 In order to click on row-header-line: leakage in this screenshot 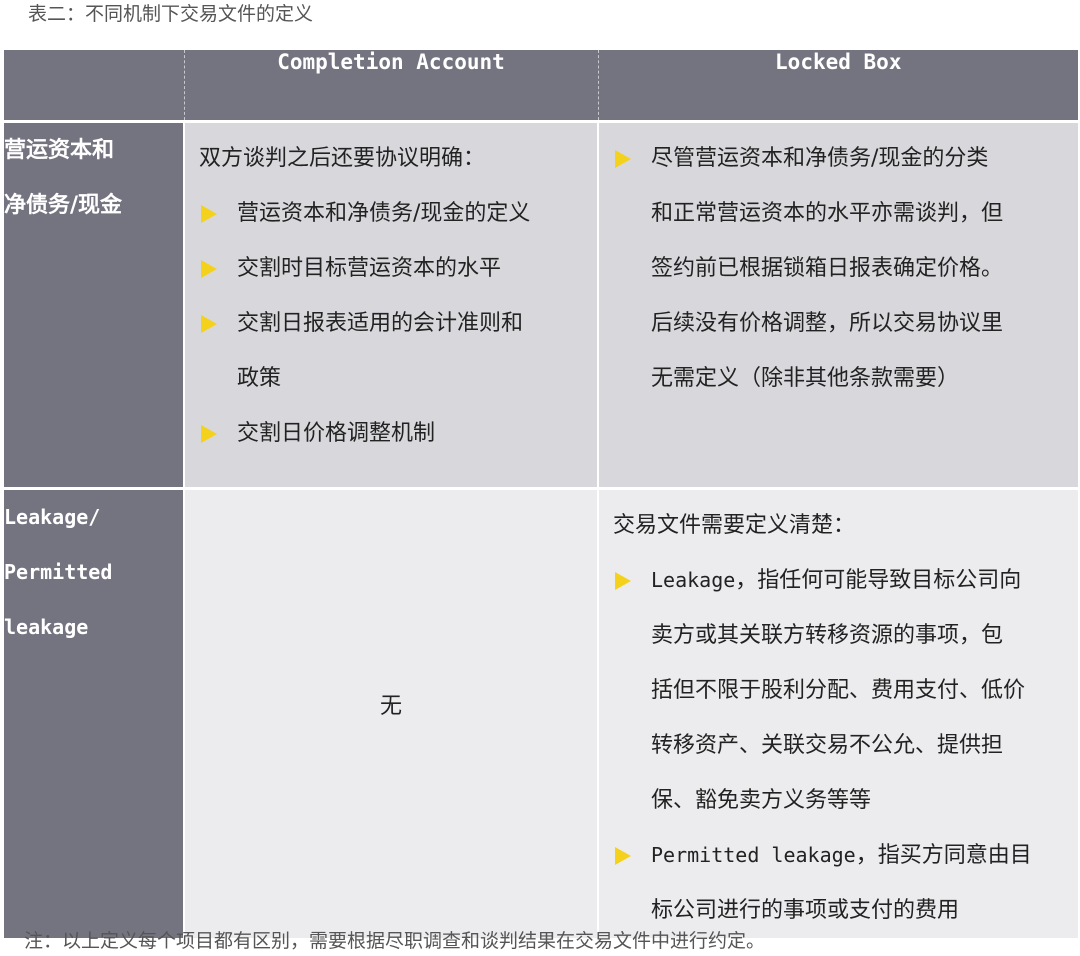, I will do `click(46, 626)`.